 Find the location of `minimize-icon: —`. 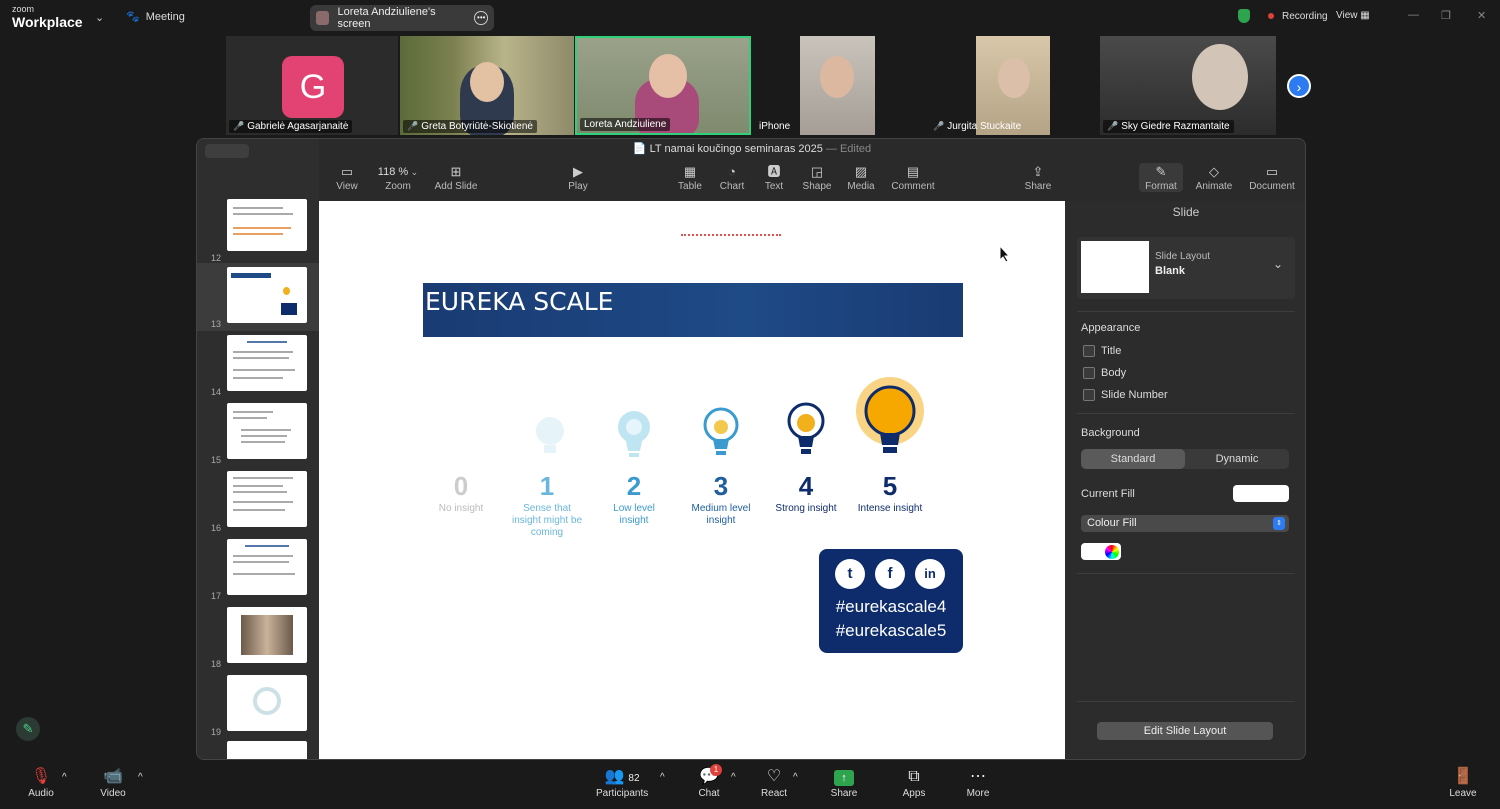

minimize-icon: — is located at coordinates (1413, 15).